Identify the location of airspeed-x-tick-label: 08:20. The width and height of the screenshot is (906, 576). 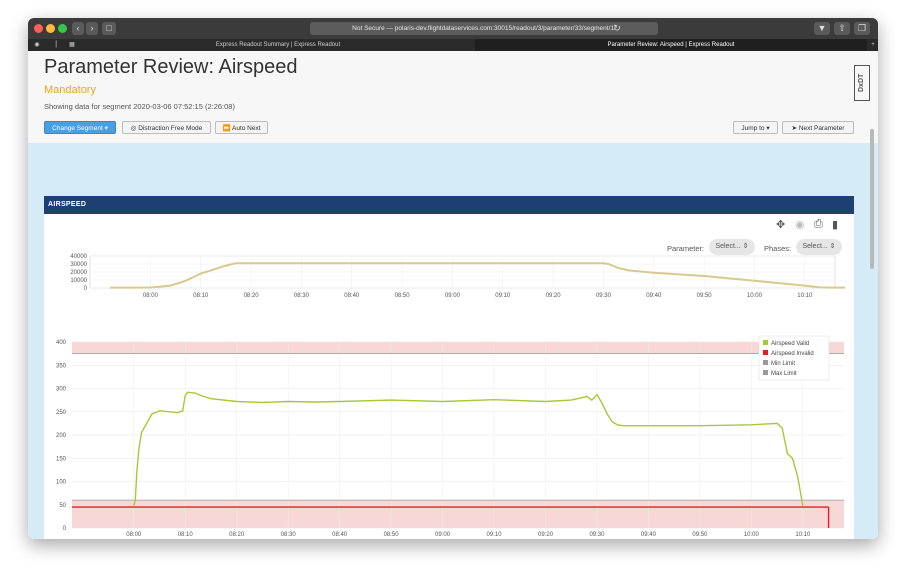
(237, 534).